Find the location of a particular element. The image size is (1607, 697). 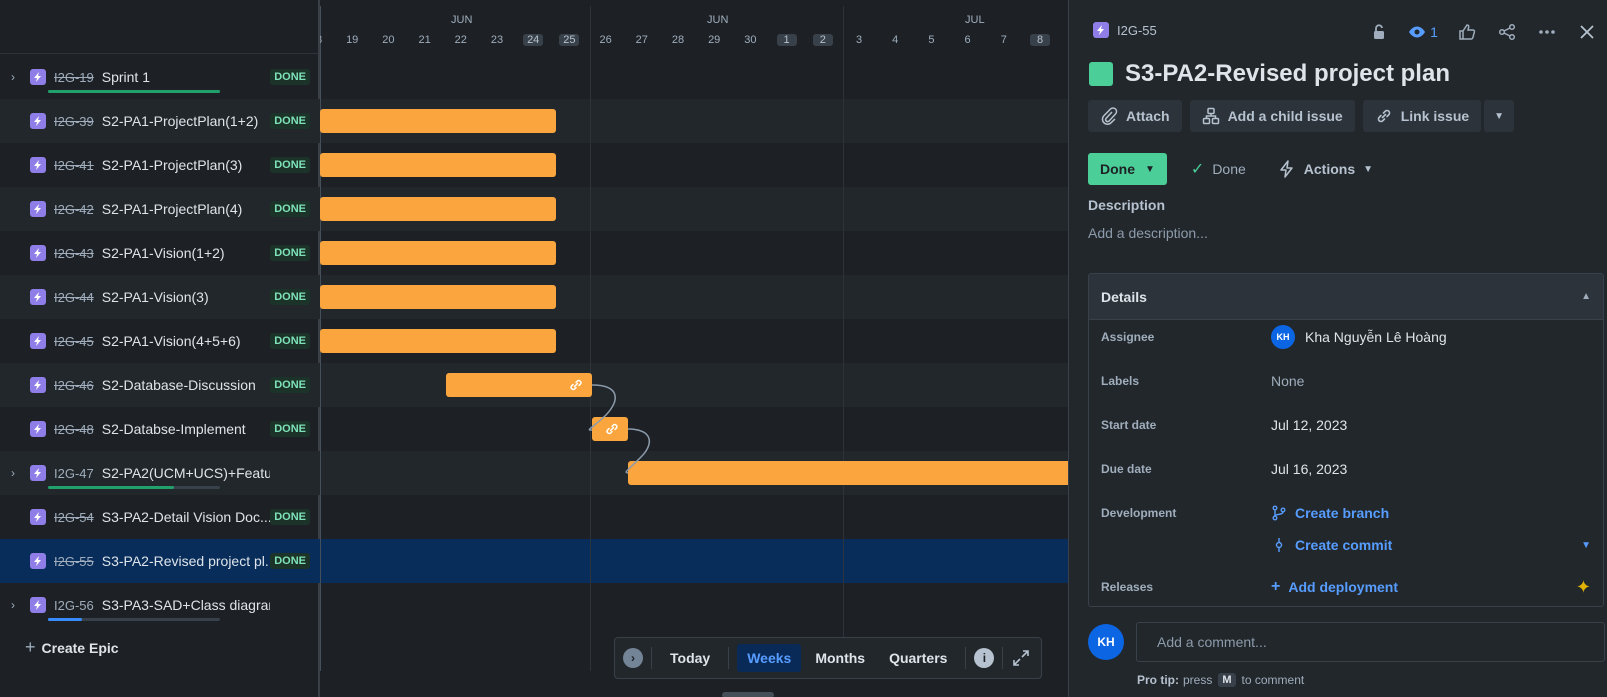

issue-summary: S2-Databse-Implement is located at coordinates (186, 429).